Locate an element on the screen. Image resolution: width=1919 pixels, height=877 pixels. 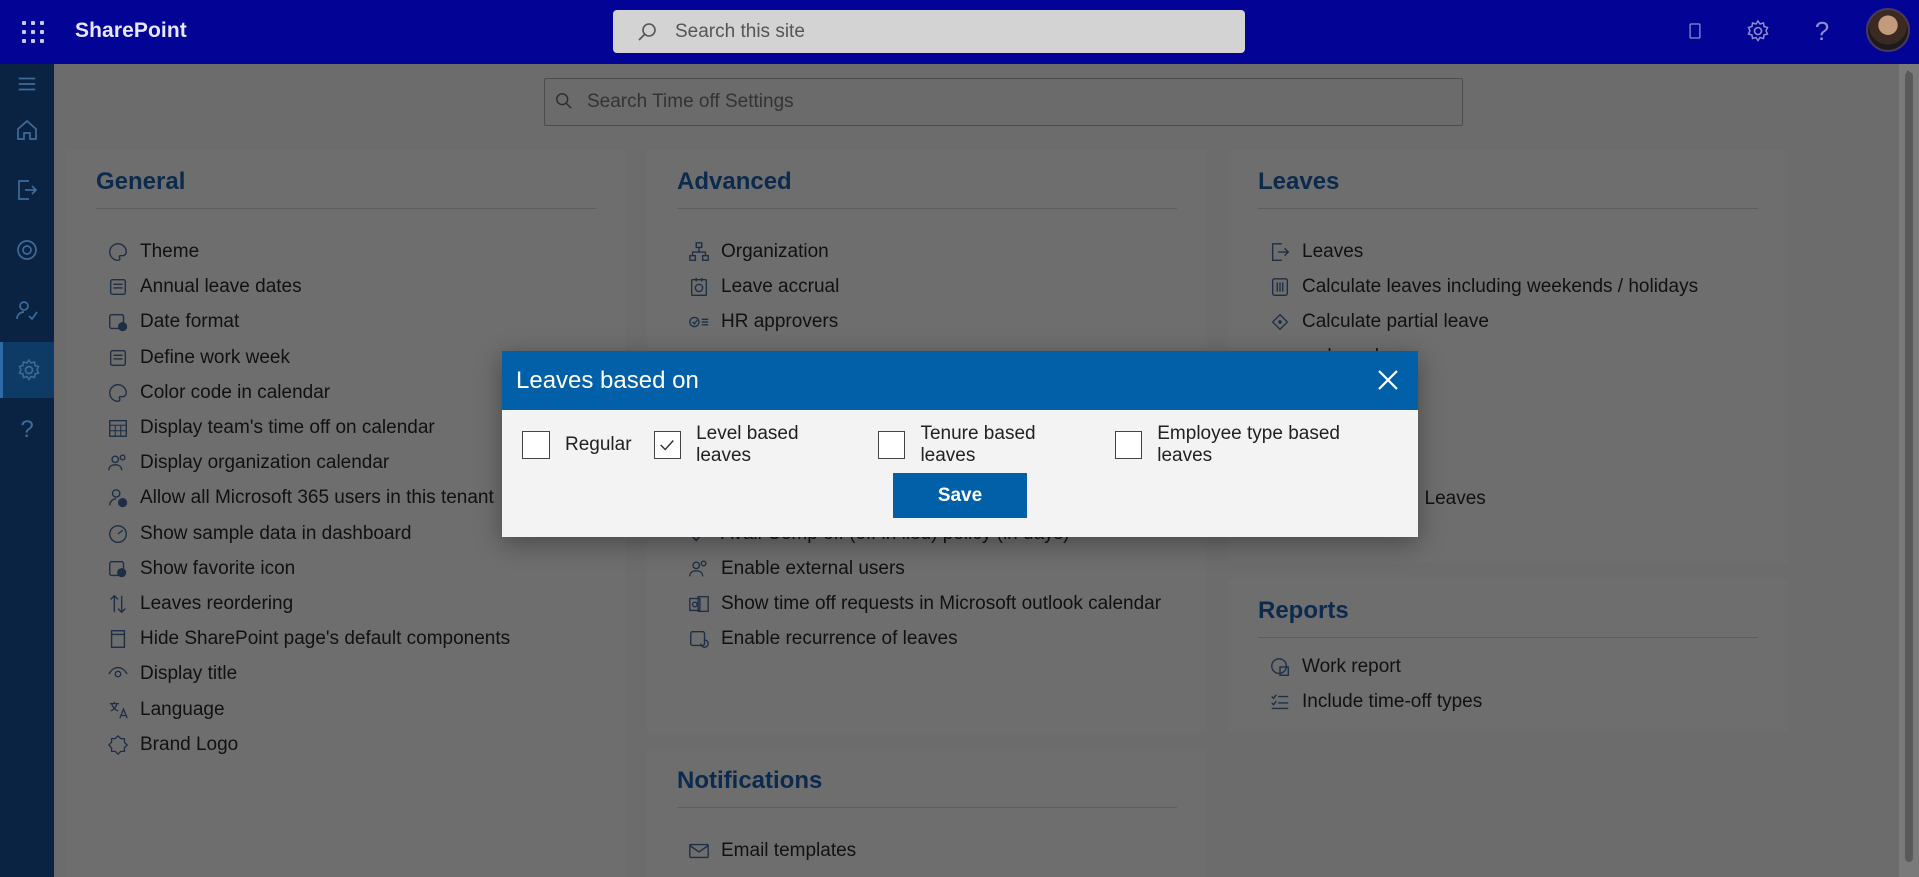
settings-nav-icon is located at coordinates (27, 370).